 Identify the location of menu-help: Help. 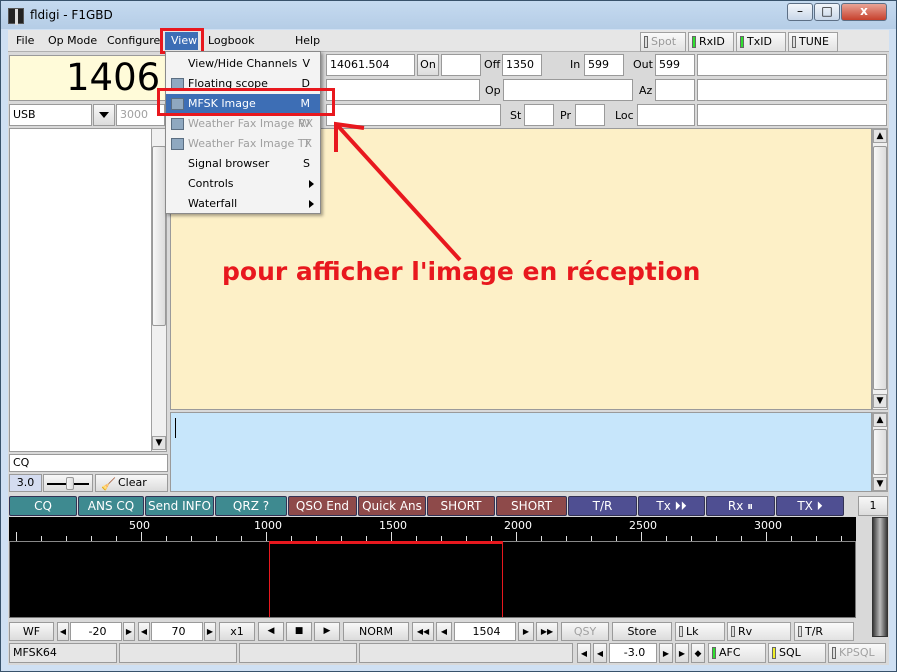
(307, 40).